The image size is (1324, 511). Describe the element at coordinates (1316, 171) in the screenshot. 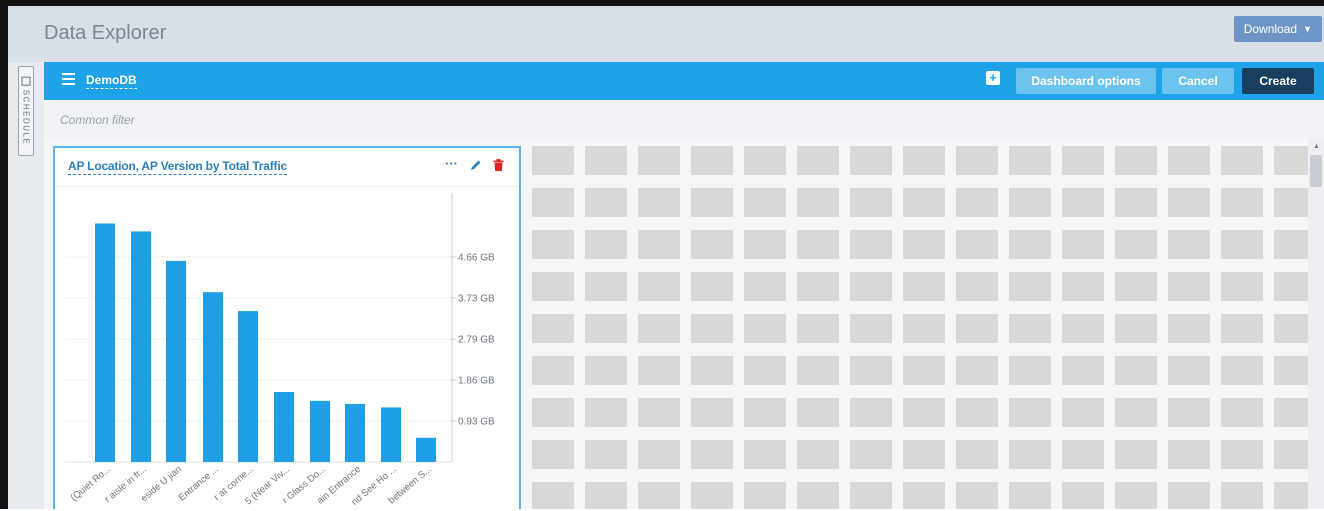

I see `scrollbar-thumb` at that location.